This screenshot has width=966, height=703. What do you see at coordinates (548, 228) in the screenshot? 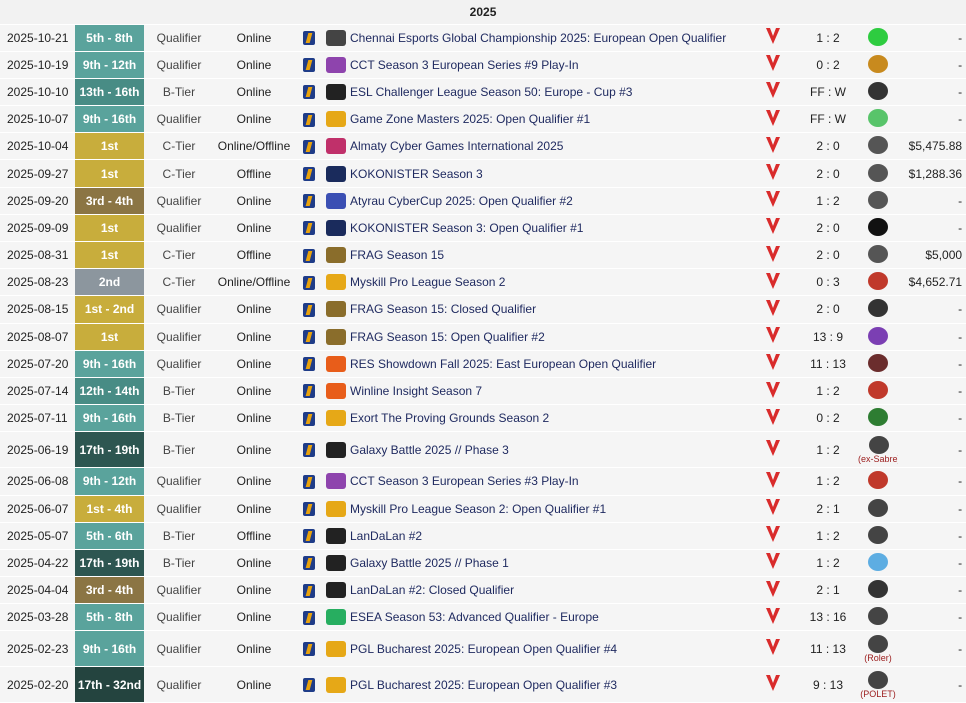
I see `tournament-name-link: KOKONISTER Season 3: Open Qualifier #1` at bounding box center [548, 228].